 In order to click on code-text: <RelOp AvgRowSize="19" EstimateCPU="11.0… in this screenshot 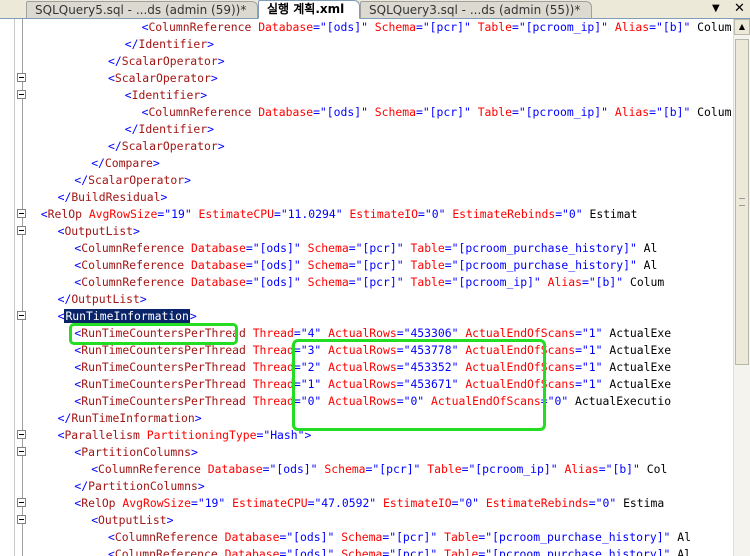, I will do `click(339, 214)`.